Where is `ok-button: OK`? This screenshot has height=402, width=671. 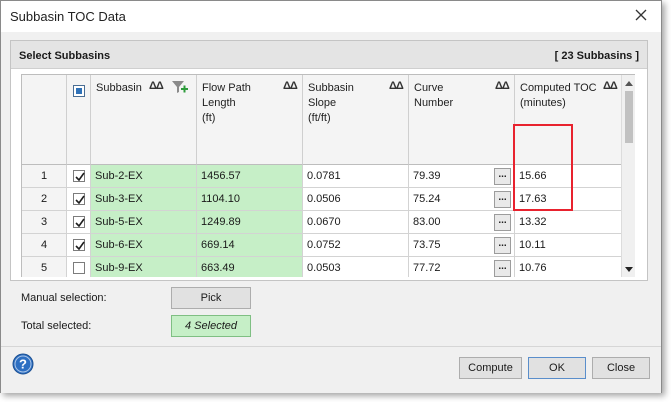
ok-button: OK is located at coordinates (557, 368).